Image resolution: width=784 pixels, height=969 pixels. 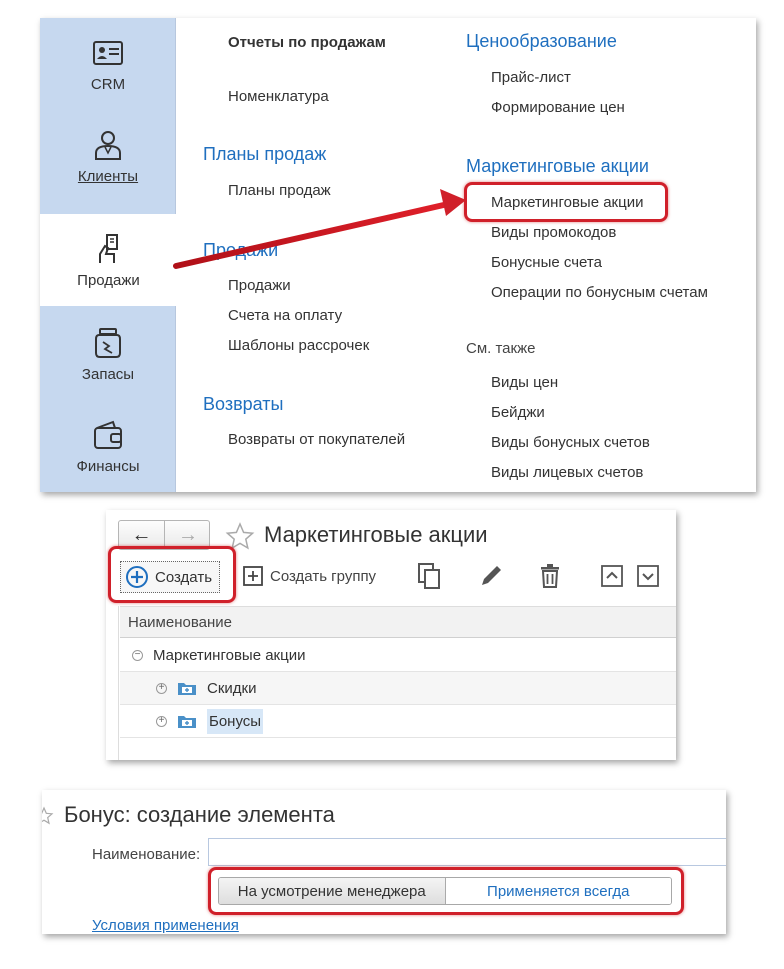 I want to click on section-clients: Клиенты, so click(x=108, y=156).